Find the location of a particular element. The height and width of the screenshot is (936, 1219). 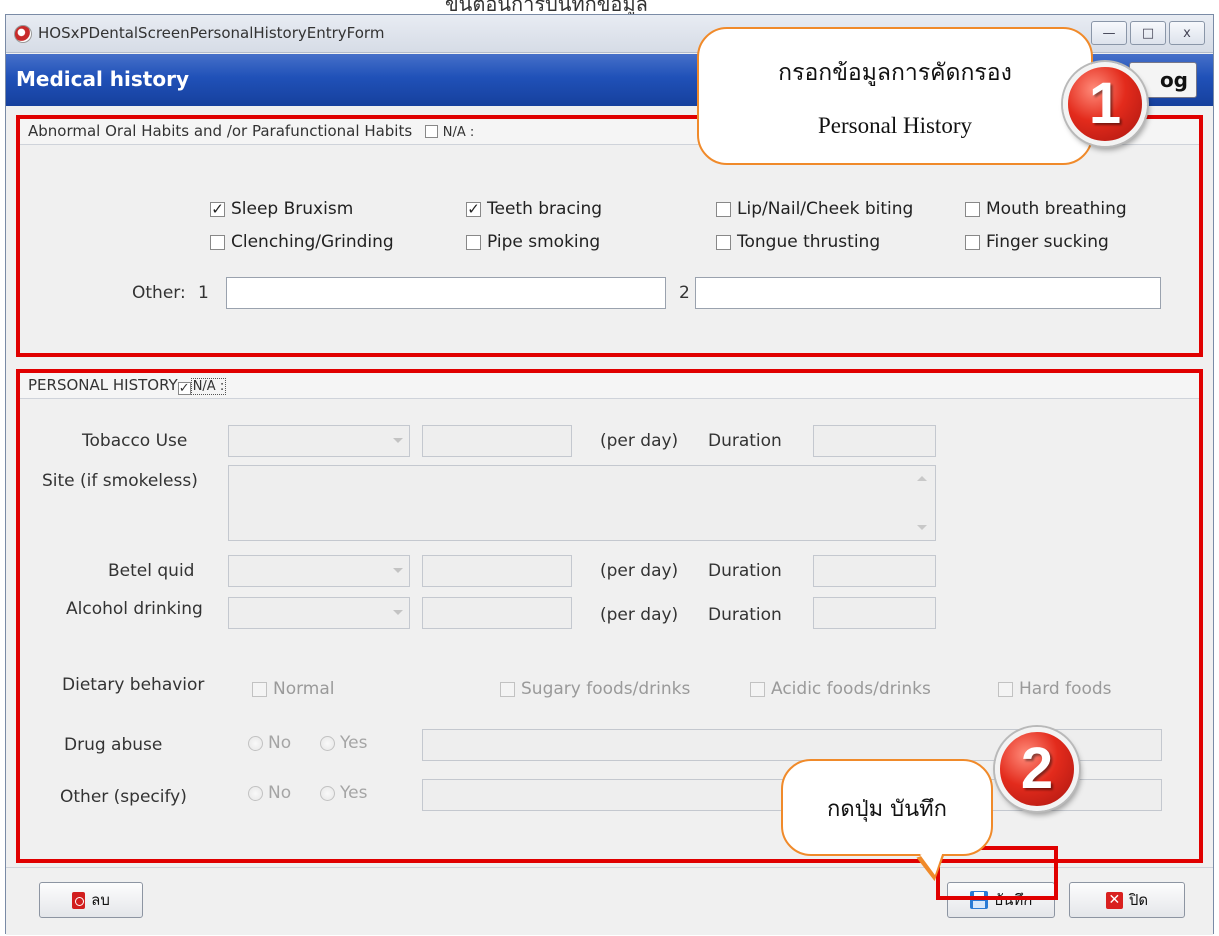

betel-duration-input is located at coordinates (874, 571).